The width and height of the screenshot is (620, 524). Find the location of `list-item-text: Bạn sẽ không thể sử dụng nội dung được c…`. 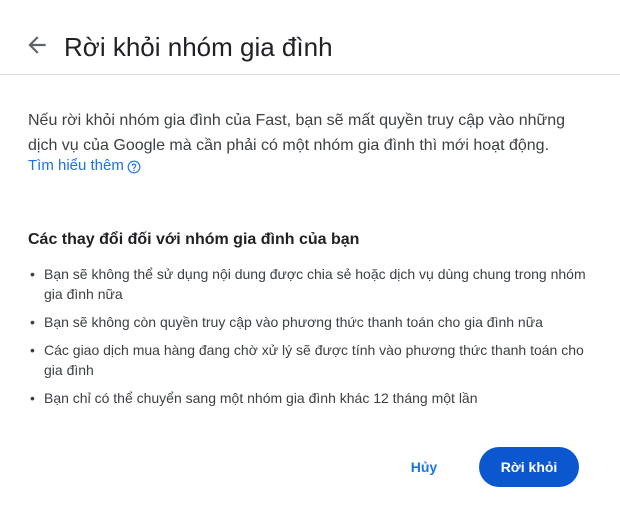

list-item-text: Bạn sẽ không thể sử dụng nội dung được c… is located at coordinates (315, 284).